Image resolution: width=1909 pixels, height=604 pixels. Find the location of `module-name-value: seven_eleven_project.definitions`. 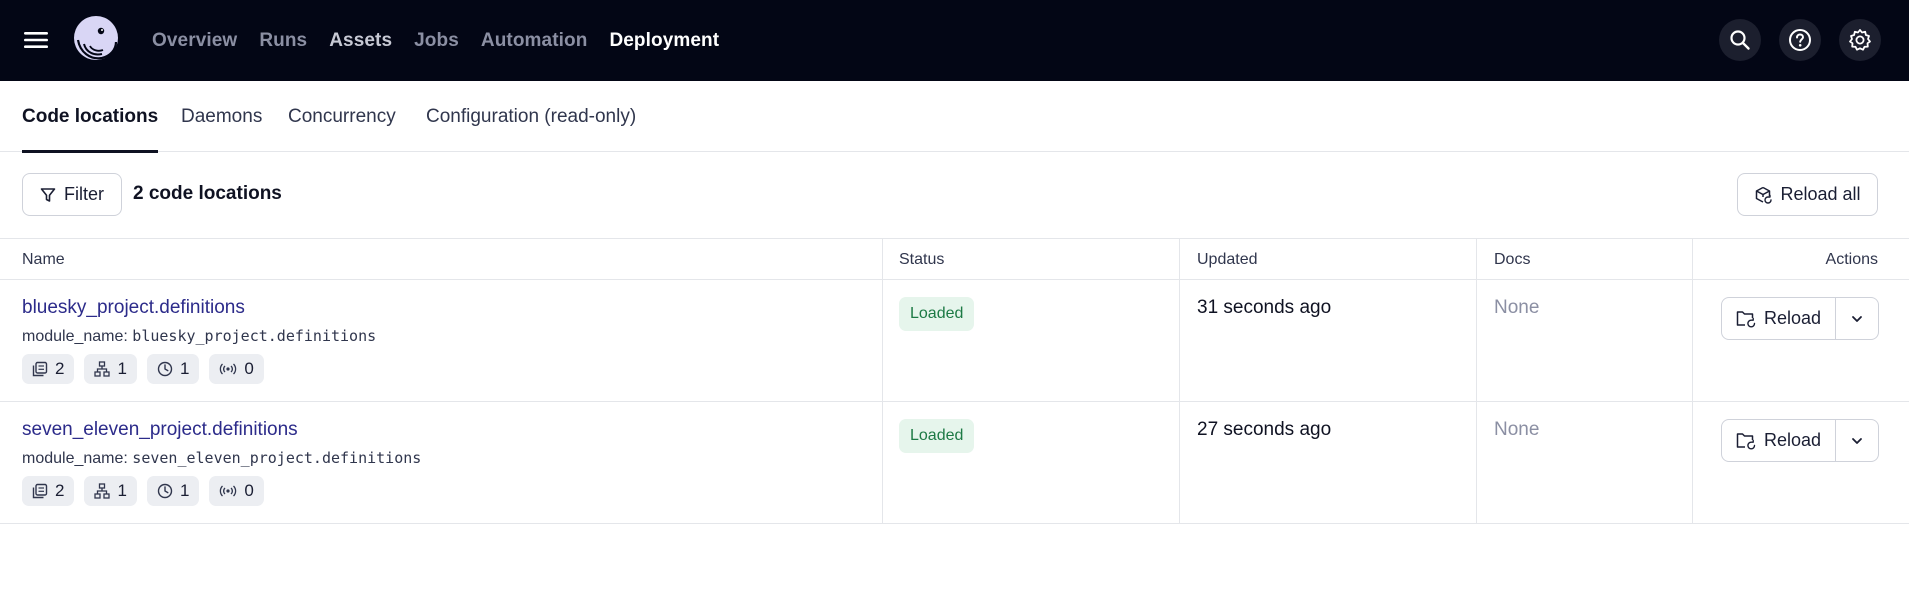

module-name-value: seven_eleven_project.definitions is located at coordinates (277, 458).